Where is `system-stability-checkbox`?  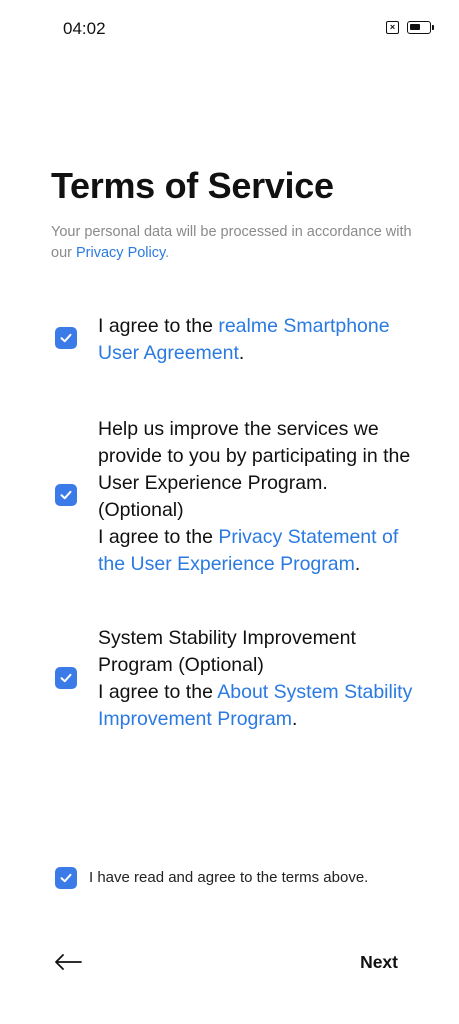
system-stability-checkbox is located at coordinates (66, 678).